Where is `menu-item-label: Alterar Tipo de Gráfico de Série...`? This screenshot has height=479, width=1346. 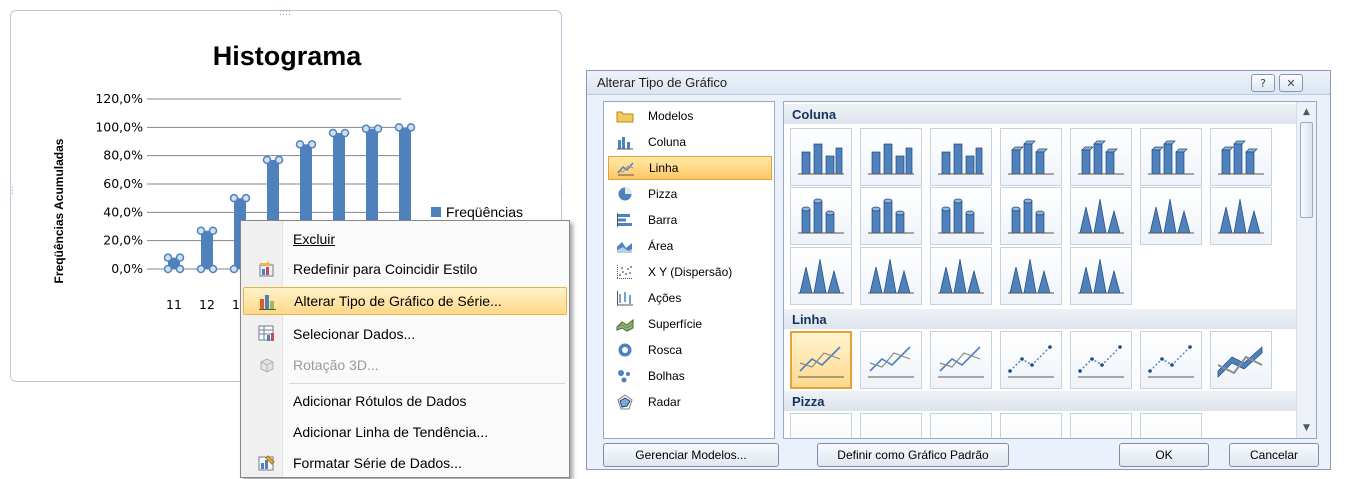 menu-item-label: Alterar Tipo de Gráfico de Série... is located at coordinates (398, 301).